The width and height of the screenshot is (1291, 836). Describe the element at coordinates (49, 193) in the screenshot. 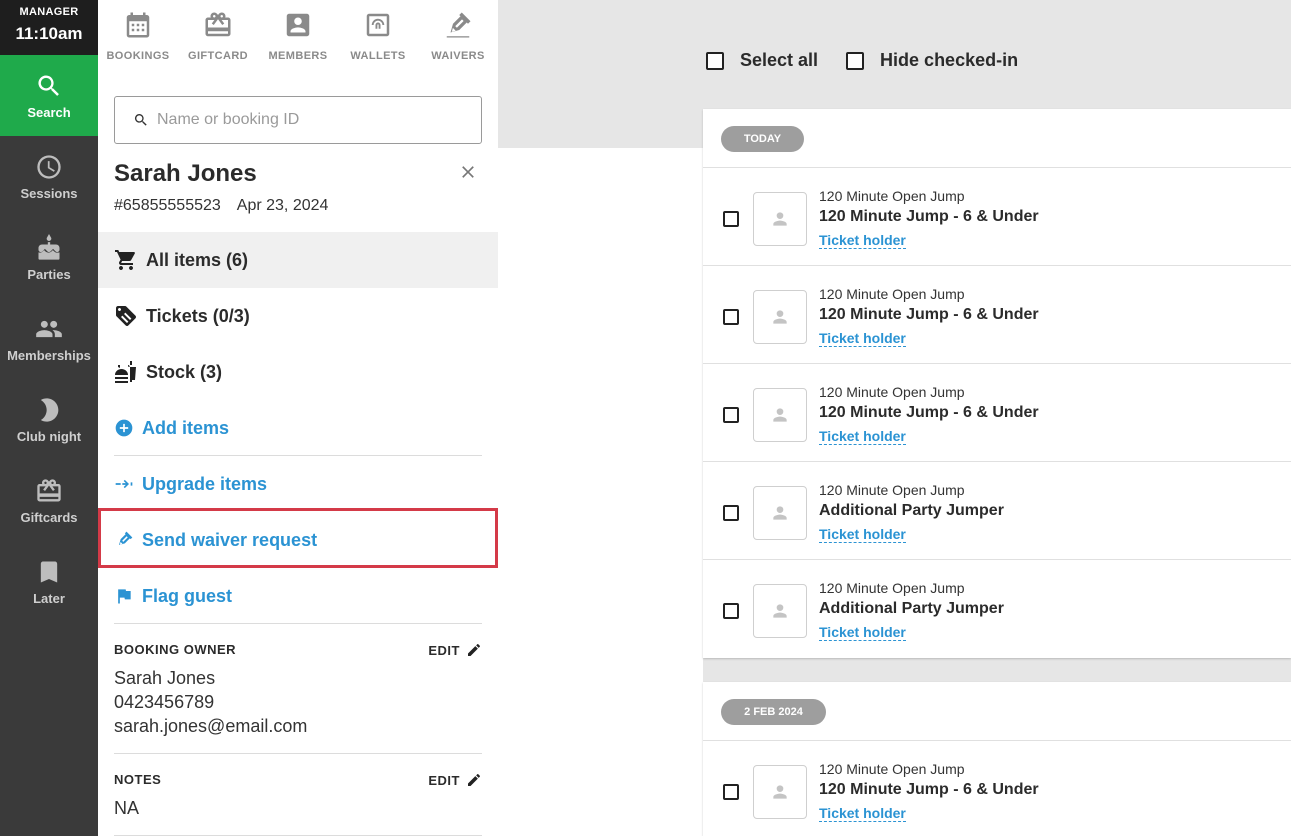

I see `nav-item-label: Sessions` at that location.